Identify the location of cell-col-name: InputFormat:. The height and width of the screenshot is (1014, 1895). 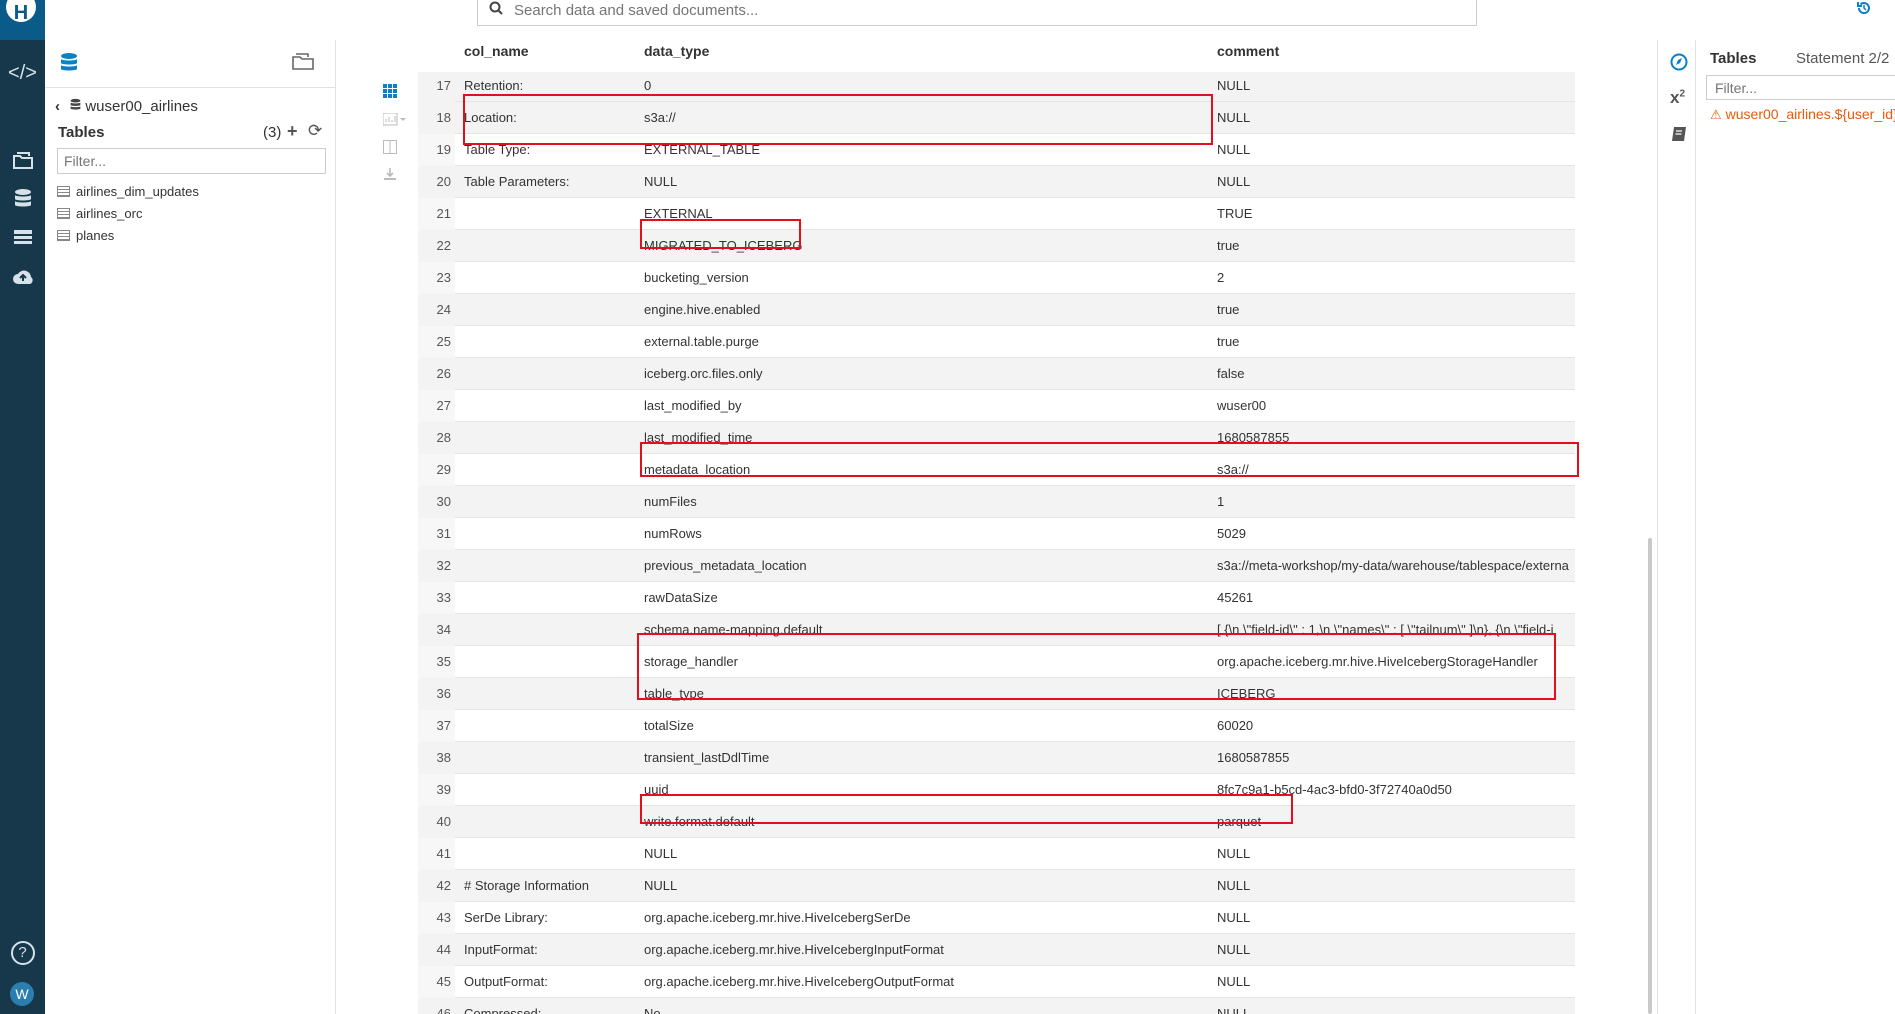
(501, 950).